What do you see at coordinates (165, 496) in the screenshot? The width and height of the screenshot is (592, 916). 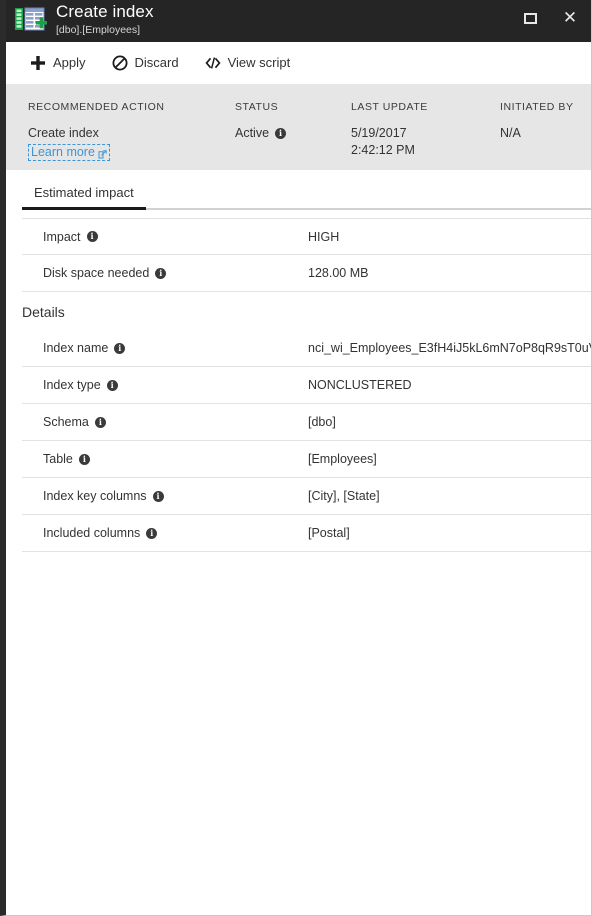 I see `row-label-index-key-columns: Index key columns i` at bounding box center [165, 496].